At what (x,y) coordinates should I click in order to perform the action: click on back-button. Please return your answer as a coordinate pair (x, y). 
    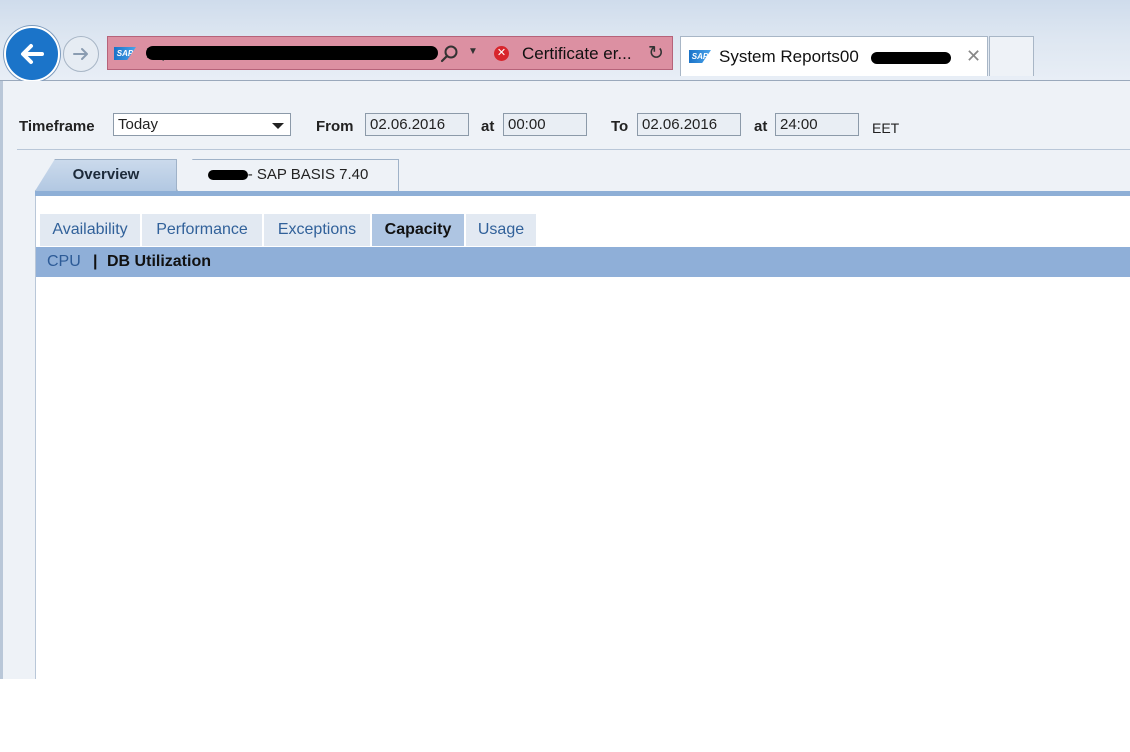
    Looking at the image, I should click on (32, 54).